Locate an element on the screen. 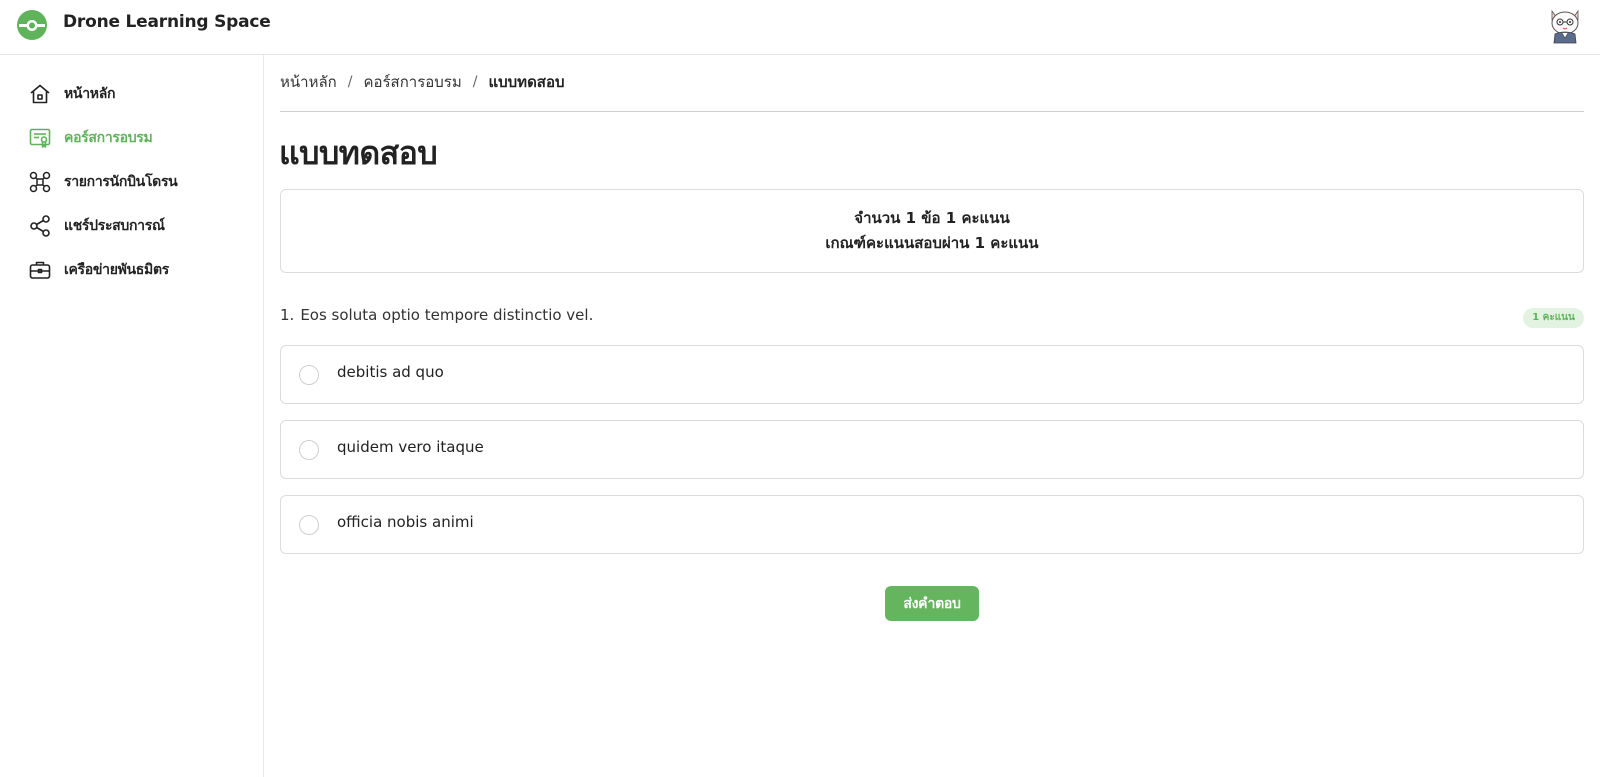  quiz-question-count: จำนวน 1 ข้อ 1 คะแนน is located at coordinates (932, 218).